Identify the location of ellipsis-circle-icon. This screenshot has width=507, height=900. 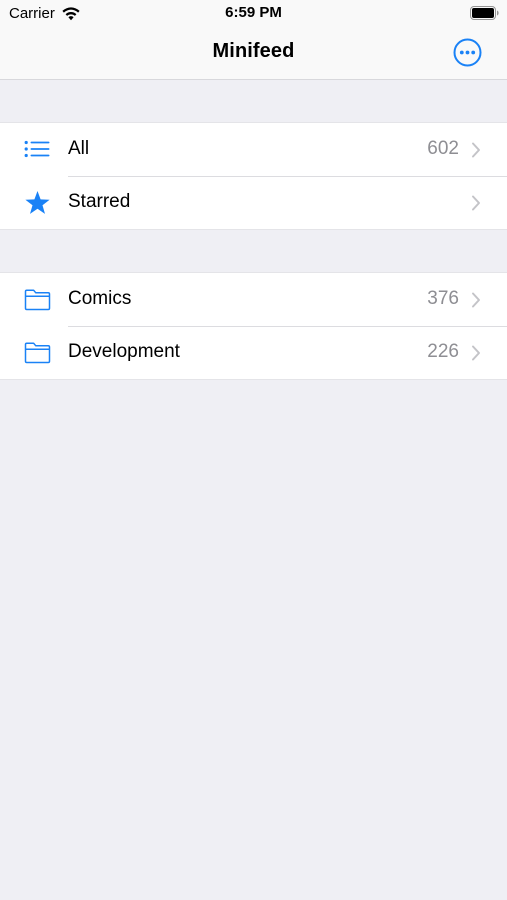
(467, 52).